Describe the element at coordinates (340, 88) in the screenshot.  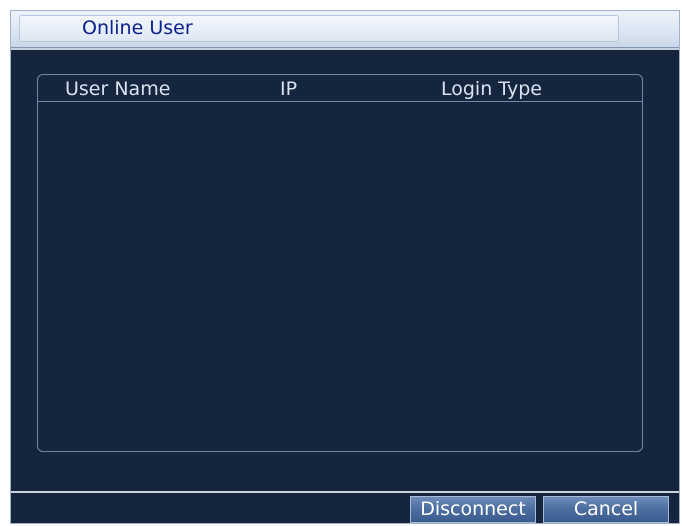
I see `list-header: User Name IP Login Type` at that location.